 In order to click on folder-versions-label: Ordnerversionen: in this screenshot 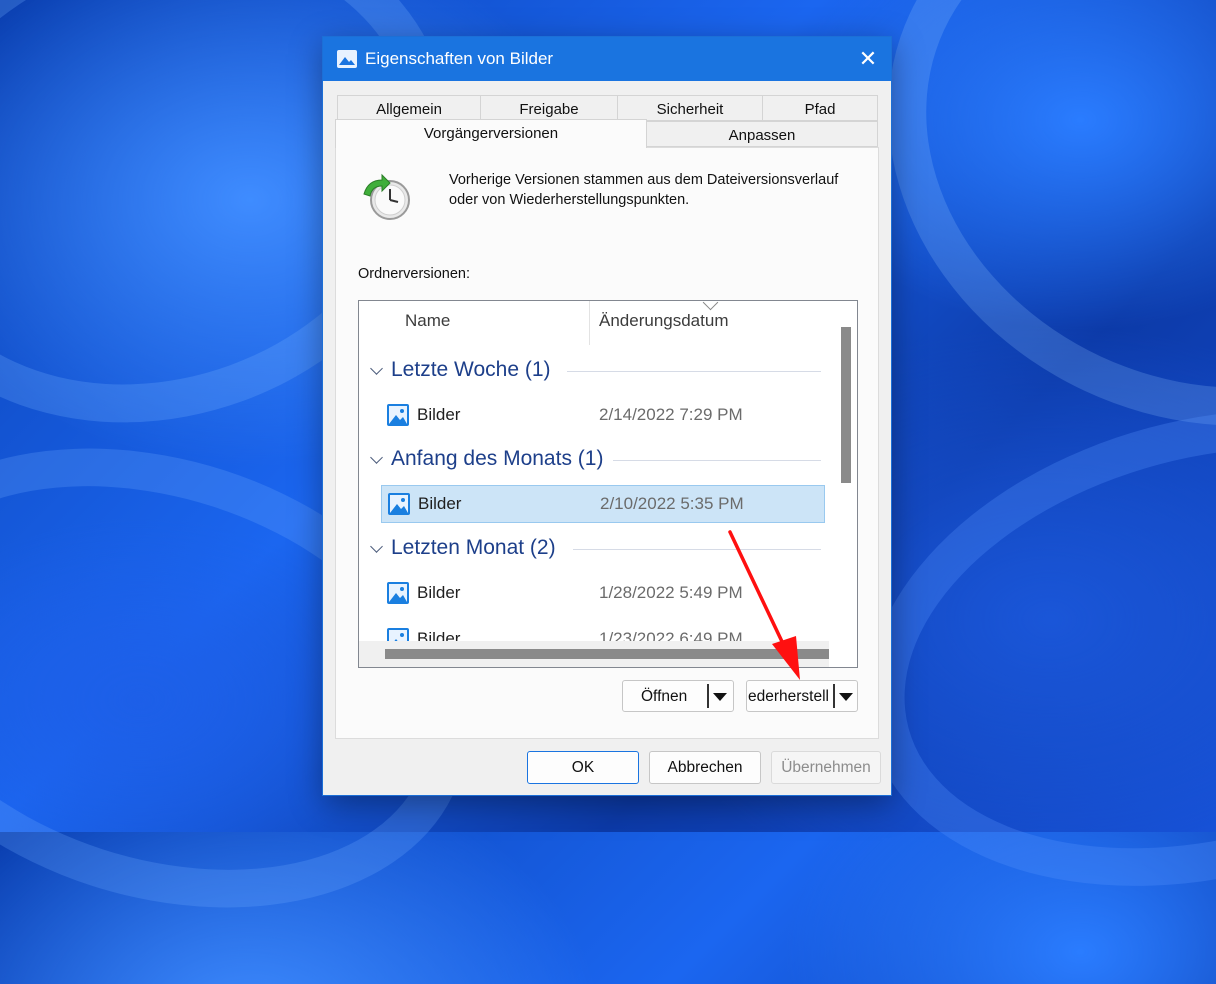, I will do `click(414, 274)`.